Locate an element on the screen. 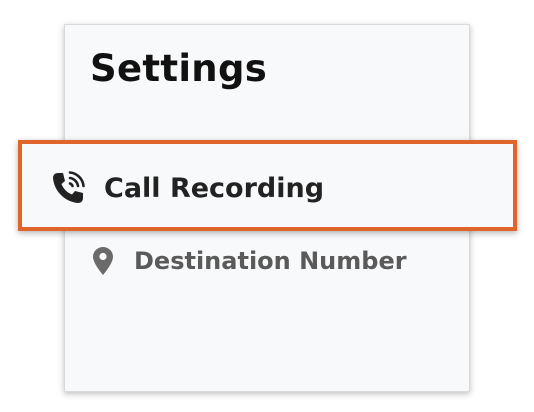 The image size is (534, 412). settings-item-call-recording: Call Recording is located at coordinates (187, 188).